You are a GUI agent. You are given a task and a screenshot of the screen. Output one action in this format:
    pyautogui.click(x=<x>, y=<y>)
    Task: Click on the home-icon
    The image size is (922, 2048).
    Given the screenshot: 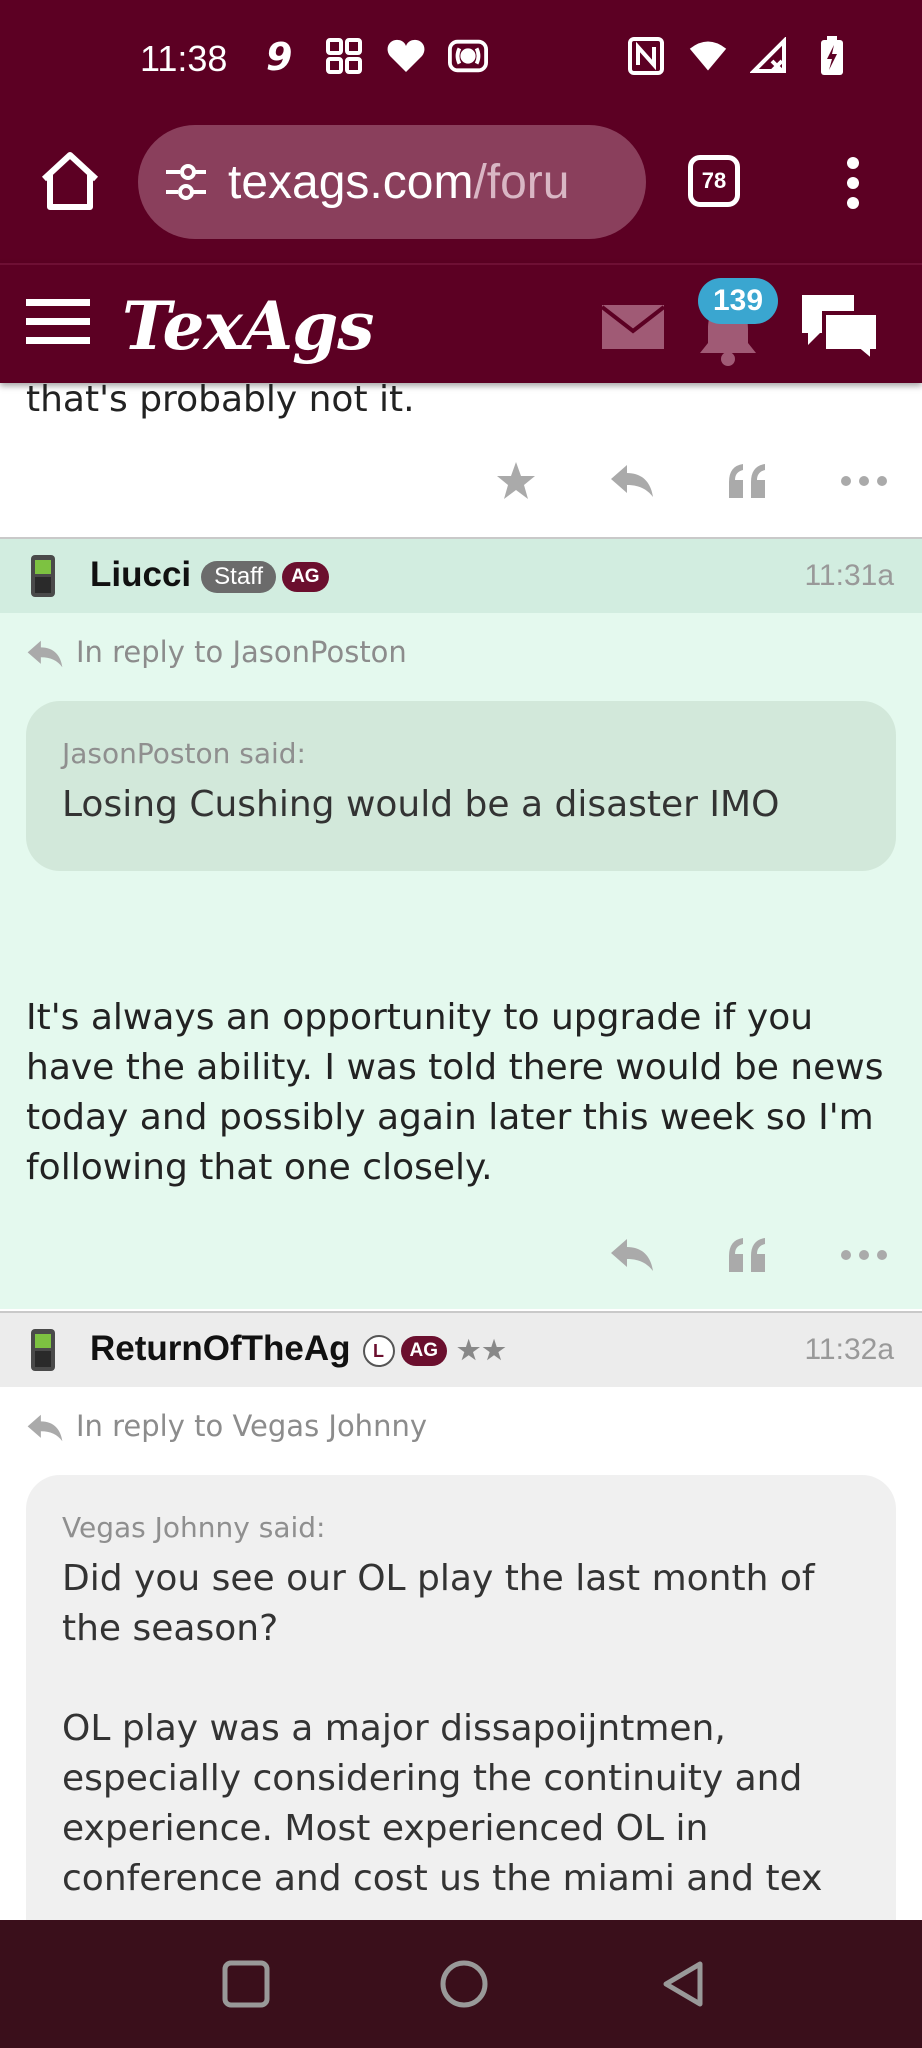 What is the action you would take?
    pyautogui.click(x=70, y=181)
    